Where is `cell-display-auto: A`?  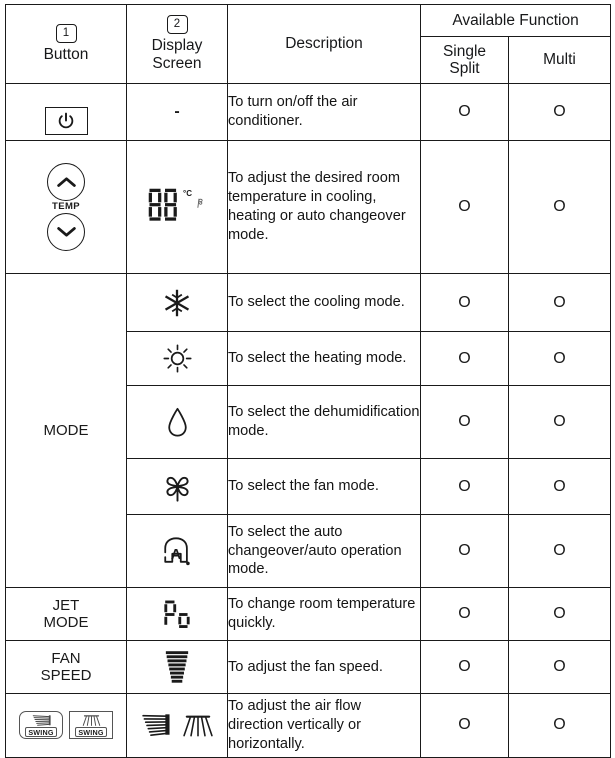
cell-display-auto: A is located at coordinates (177, 551).